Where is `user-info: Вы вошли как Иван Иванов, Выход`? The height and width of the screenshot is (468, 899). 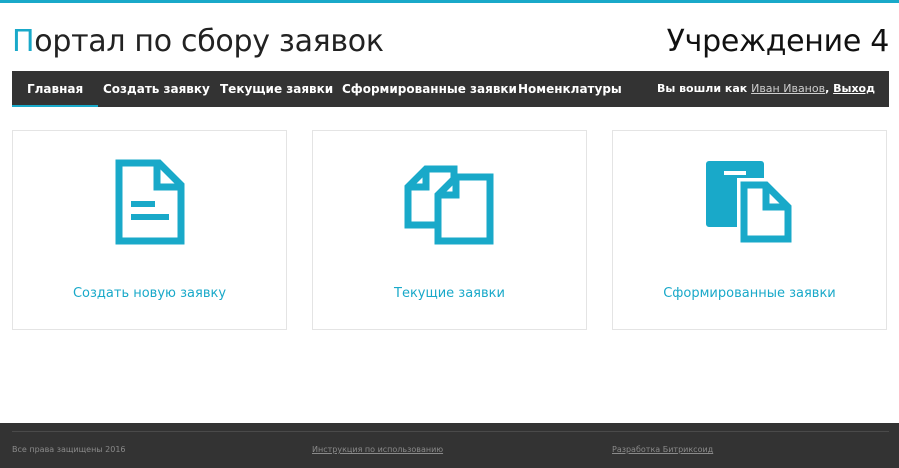 user-info: Вы вошли как Иван Иванов, Выход is located at coordinates (766, 89).